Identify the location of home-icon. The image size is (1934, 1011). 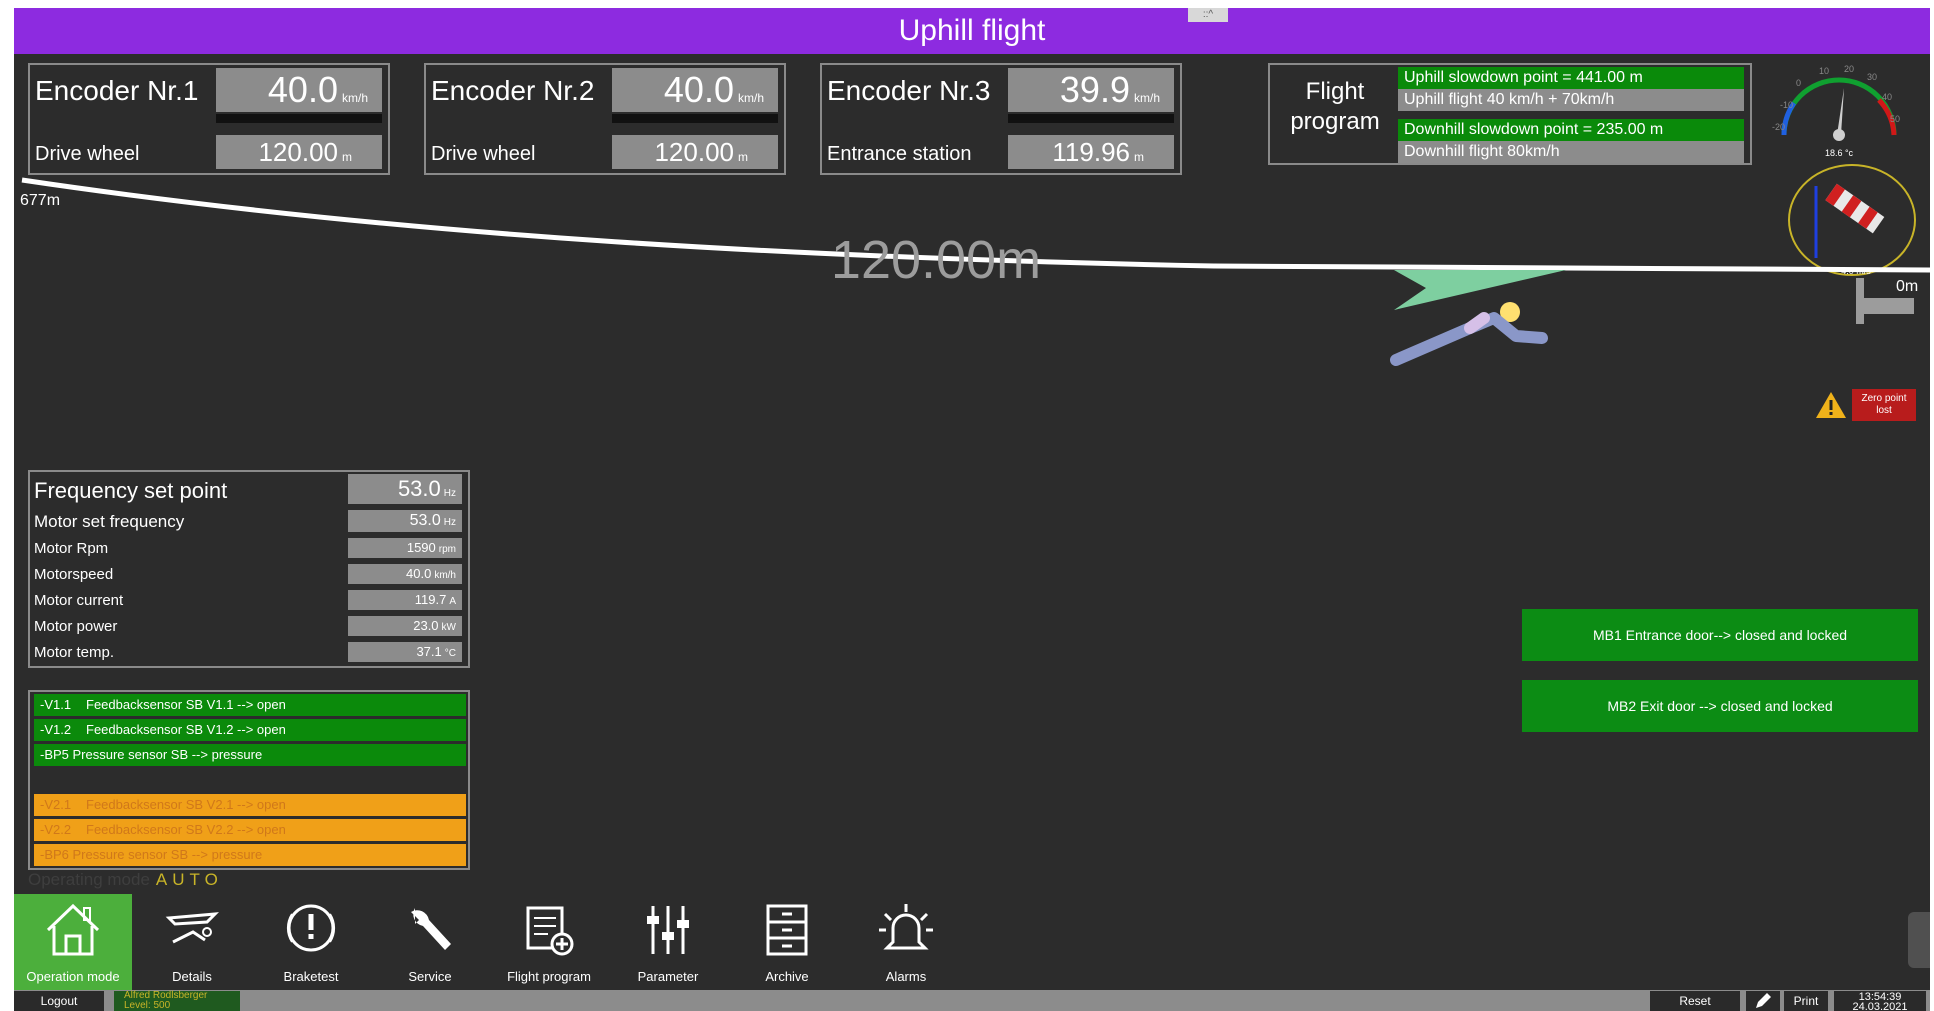
(73, 929).